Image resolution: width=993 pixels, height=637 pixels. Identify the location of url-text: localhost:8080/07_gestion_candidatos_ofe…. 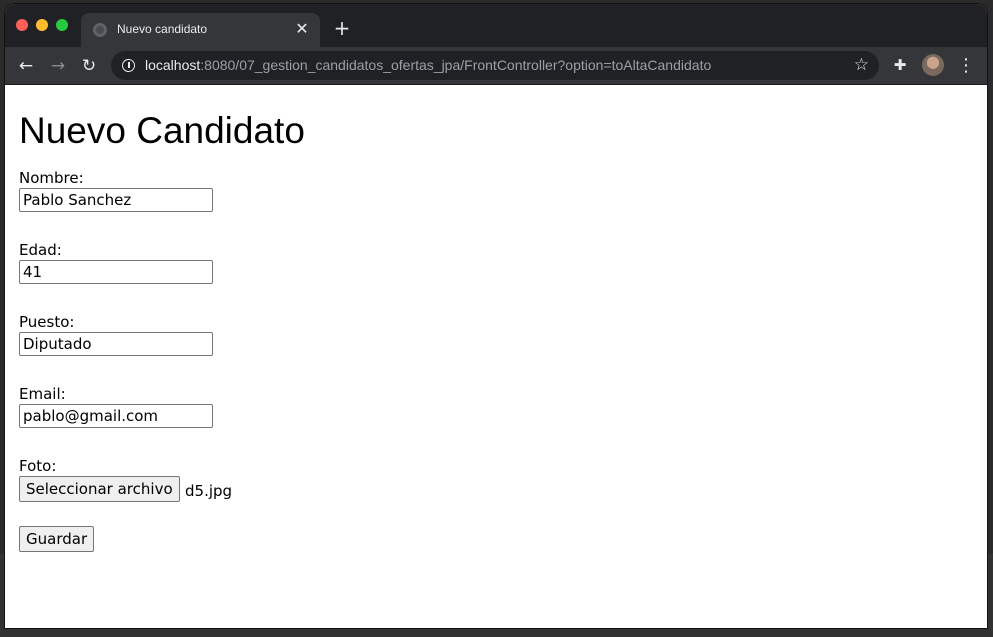
(428, 65).